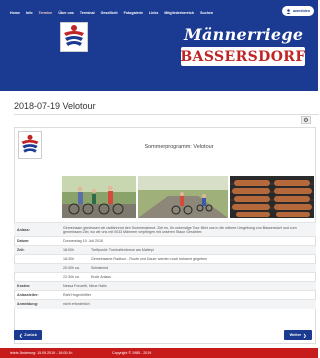 This screenshot has height=358, width=320. I want to click on row-label: Kosten:, so click(37, 286).